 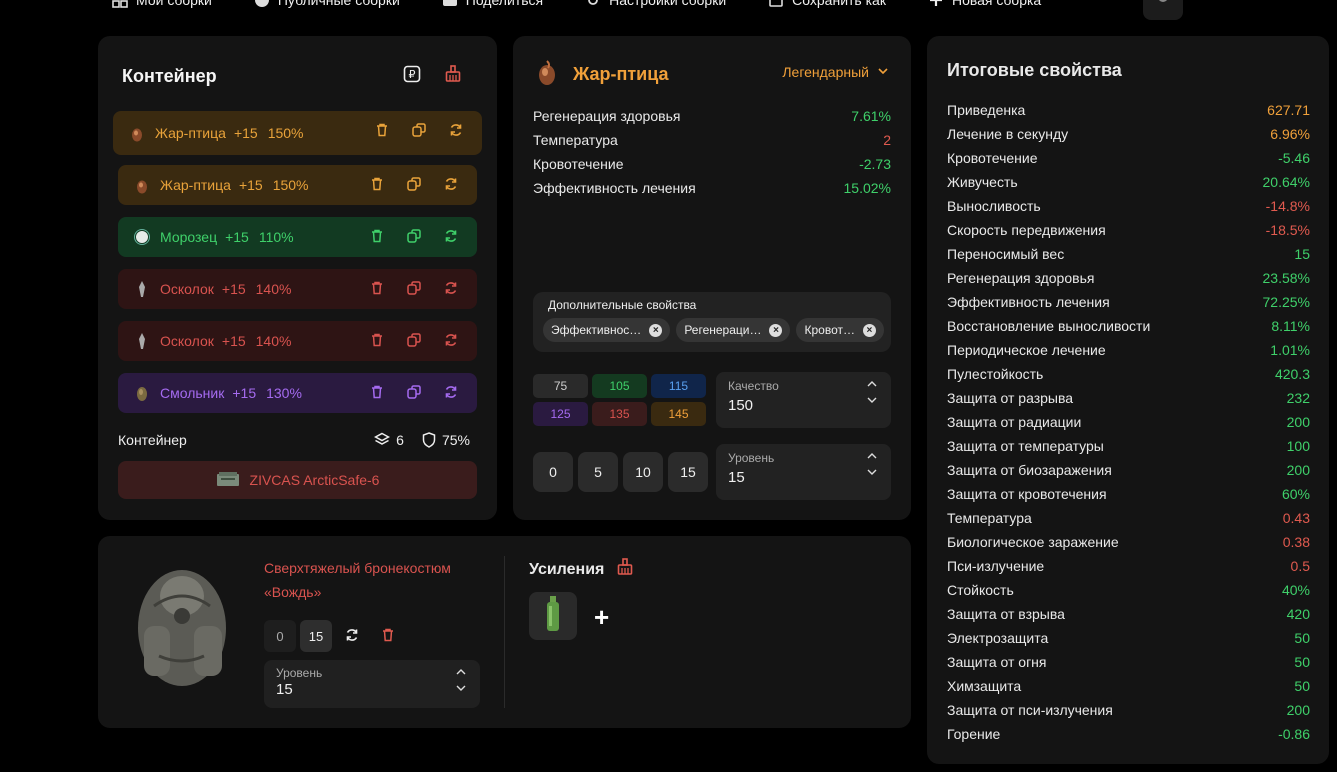 I want to click on armor-name: Сверхтяжелый бронекостюм «Вождь», so click(x=374, y=580).